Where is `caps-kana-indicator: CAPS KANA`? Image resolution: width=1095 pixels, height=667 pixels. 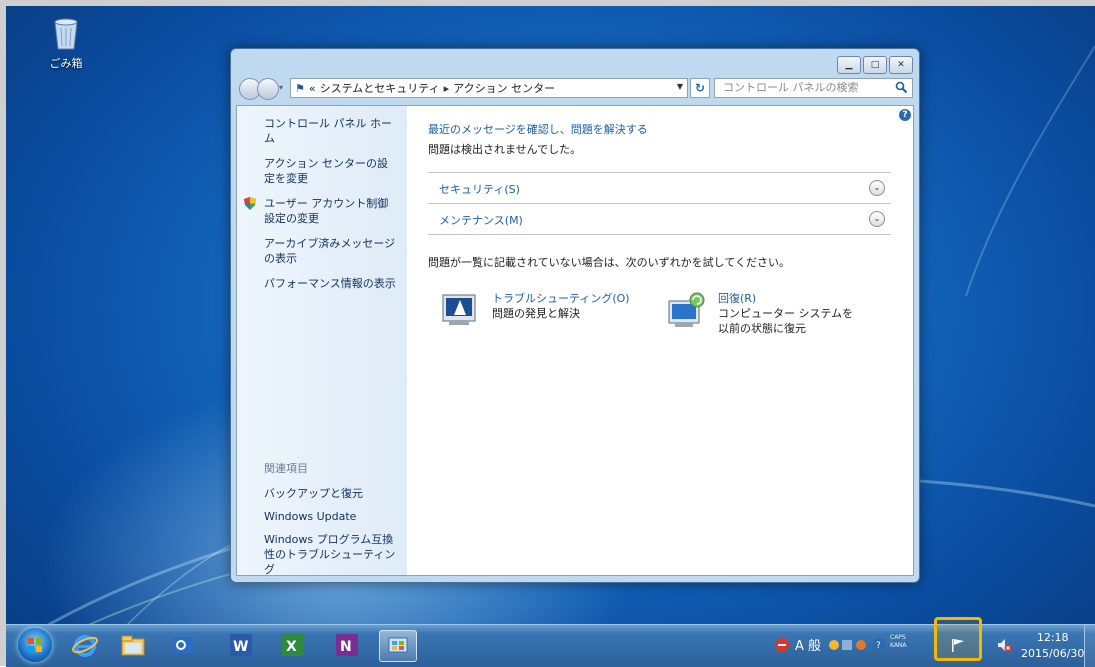 caps-kana-indicator: CAPS KANA is located at coordinates (898, 642).